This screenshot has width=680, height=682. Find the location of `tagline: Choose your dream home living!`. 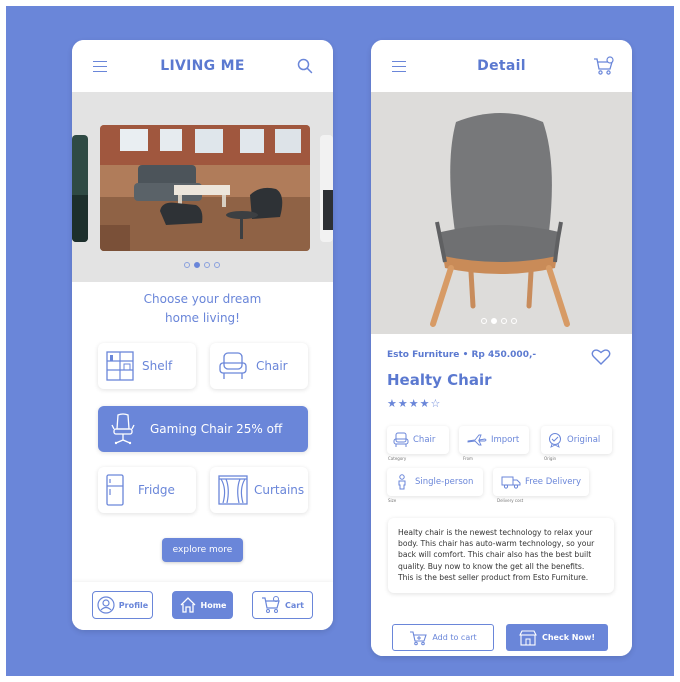

tagline: Choose your dream home living! is located at coordinates (202, 309).